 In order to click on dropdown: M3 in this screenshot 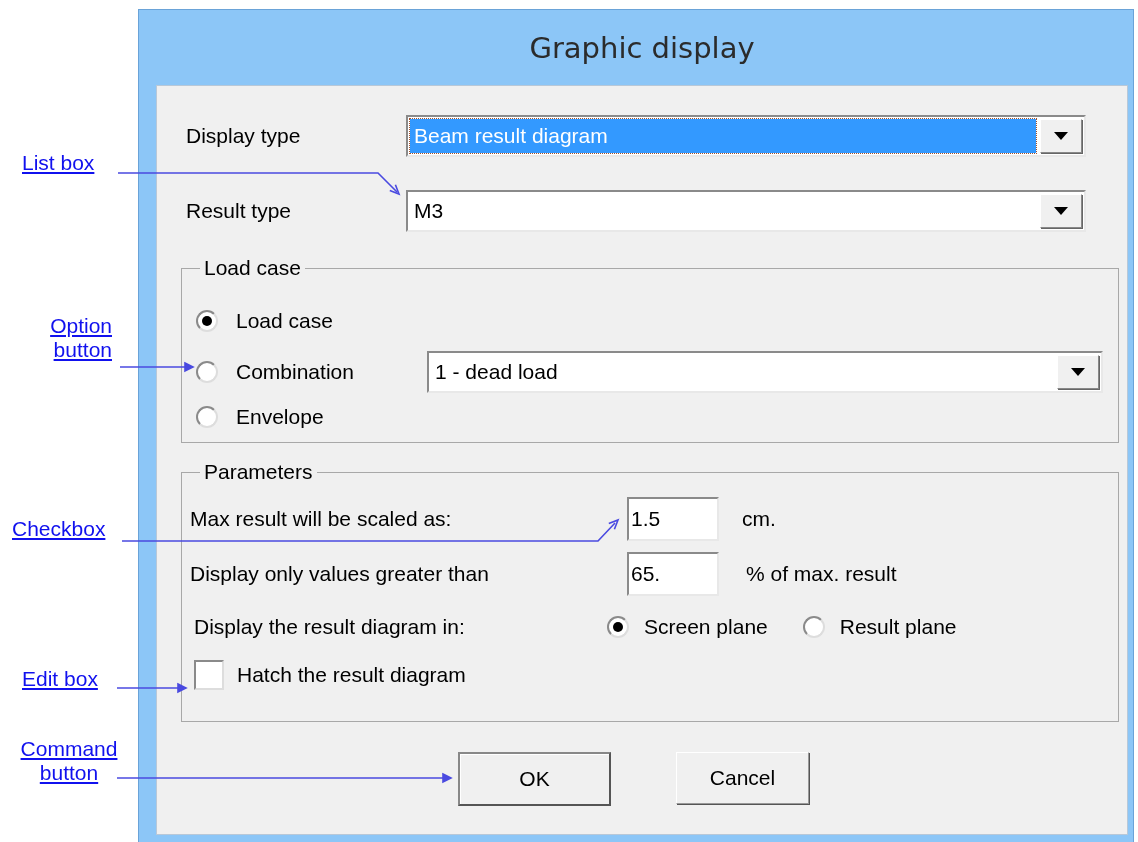, I will do `click(746, 211)`.